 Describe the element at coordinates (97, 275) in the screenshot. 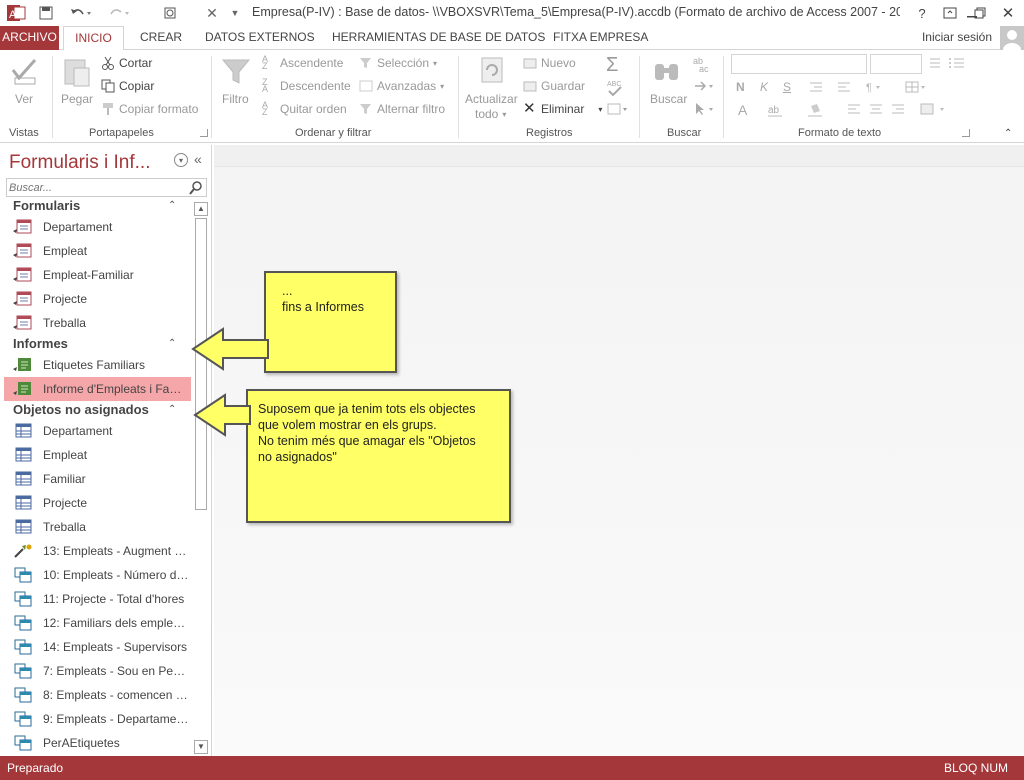

I see `nav-item-form: Empleat-Familiar` at that location.